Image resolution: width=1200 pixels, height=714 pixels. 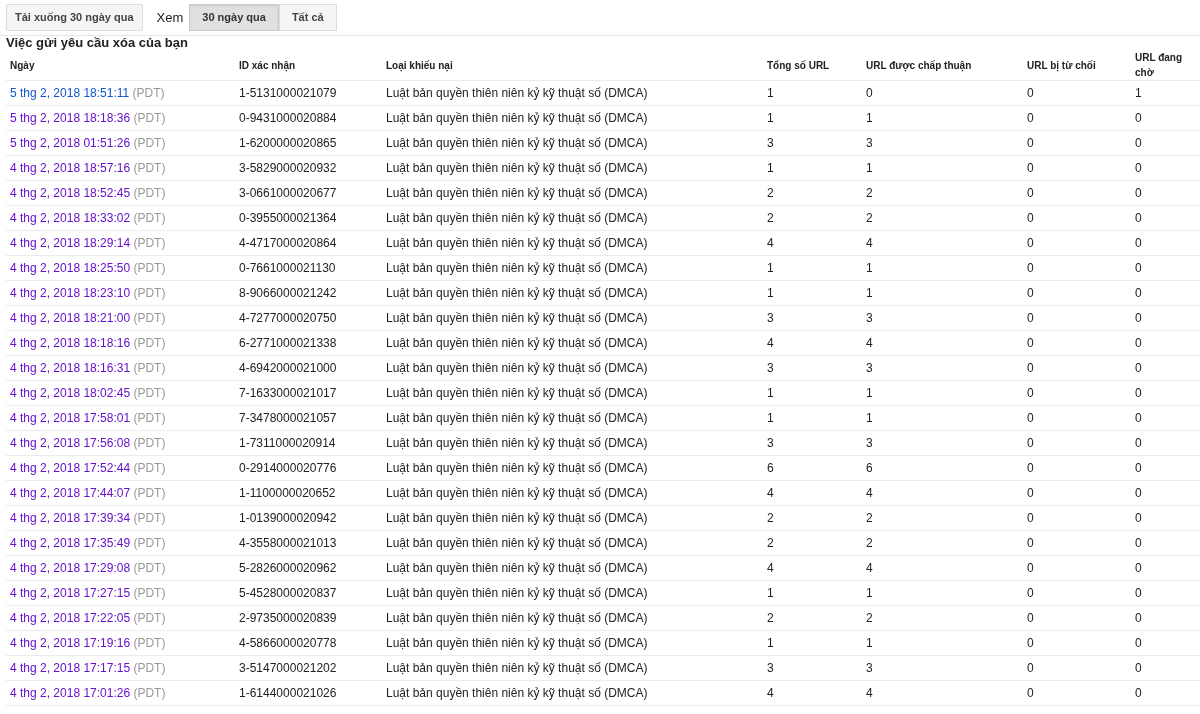 I want to click on date-link: 4 thg 2, 2018 18:33:02, so click(x=70, y=218).